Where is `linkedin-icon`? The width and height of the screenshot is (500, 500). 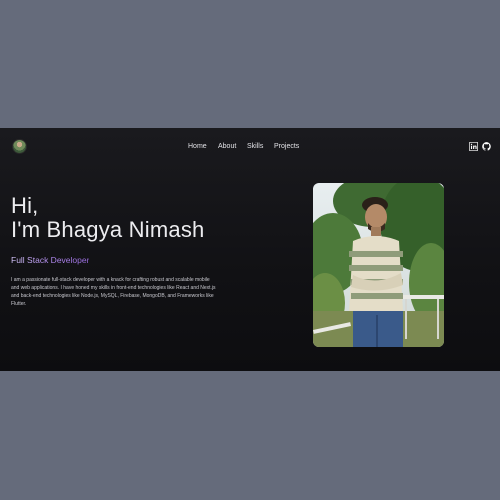 linkedin-icon is located at coordinates (473, 146).